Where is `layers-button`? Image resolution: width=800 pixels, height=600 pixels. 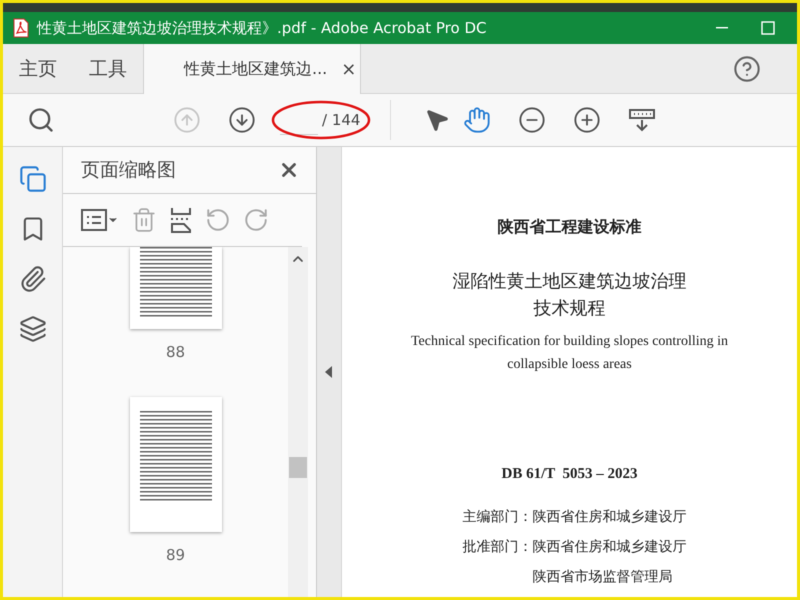 layers-button is located at coordinates (32, 329).